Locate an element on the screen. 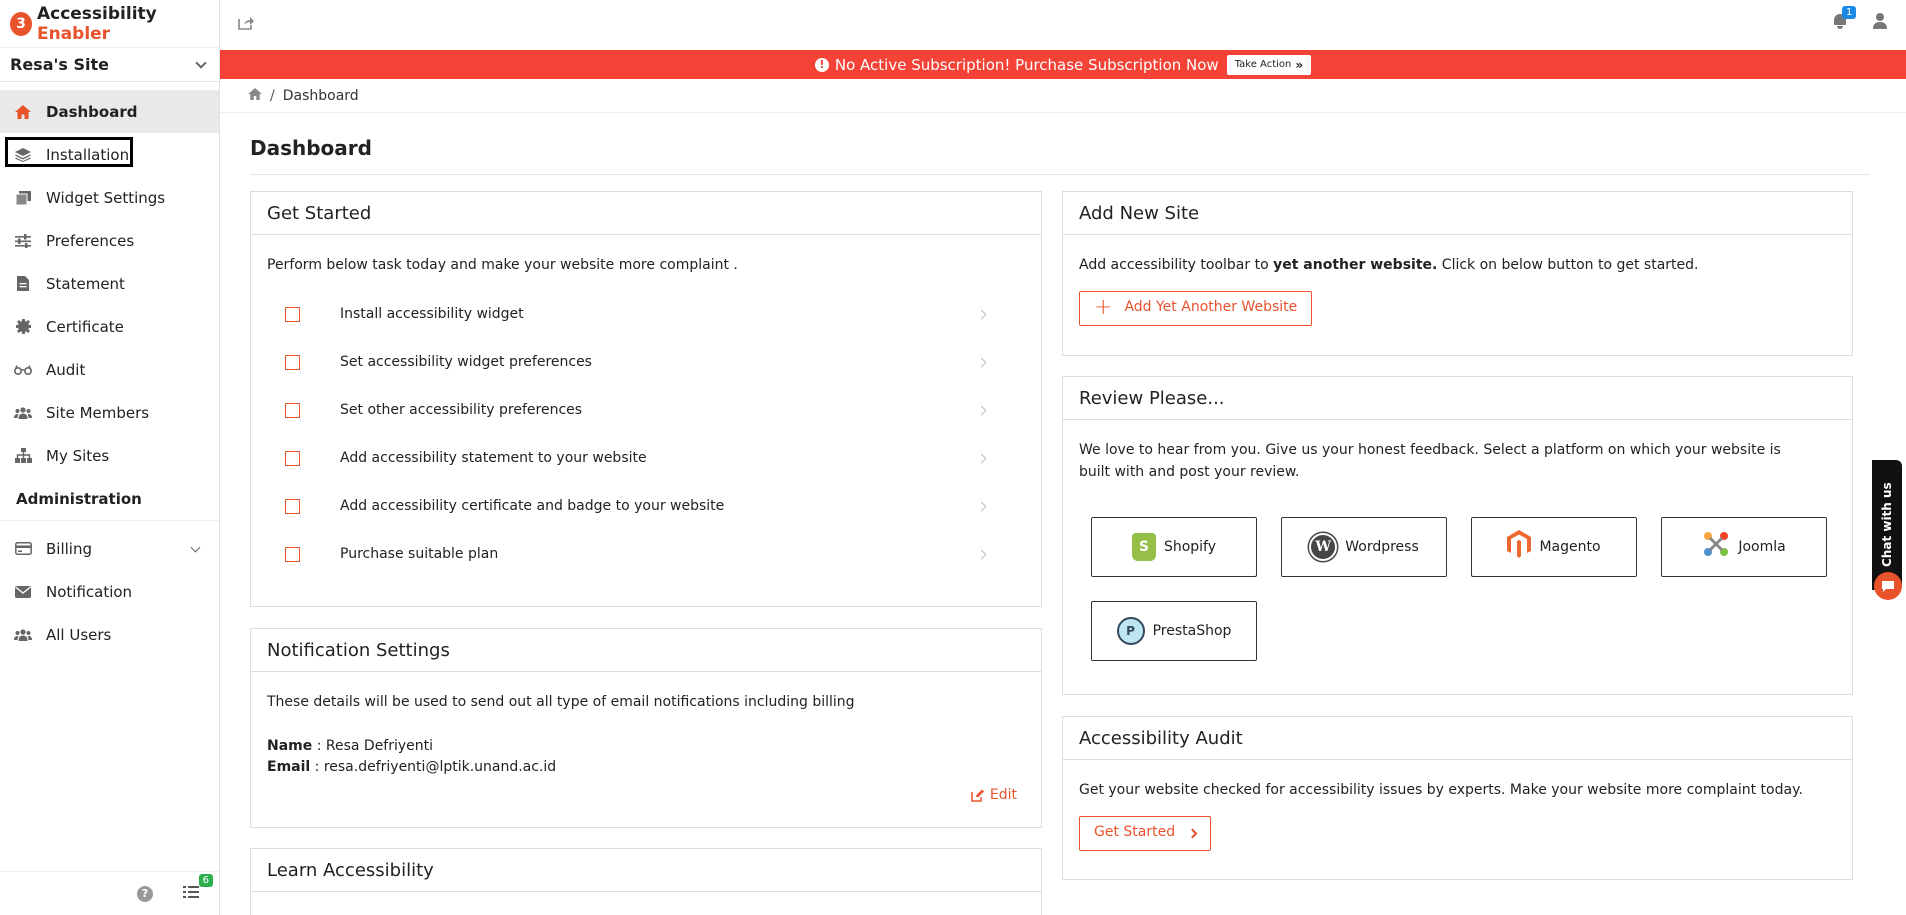  sidebar-item-site-members: Site Members is located at coordinates (109, 412).